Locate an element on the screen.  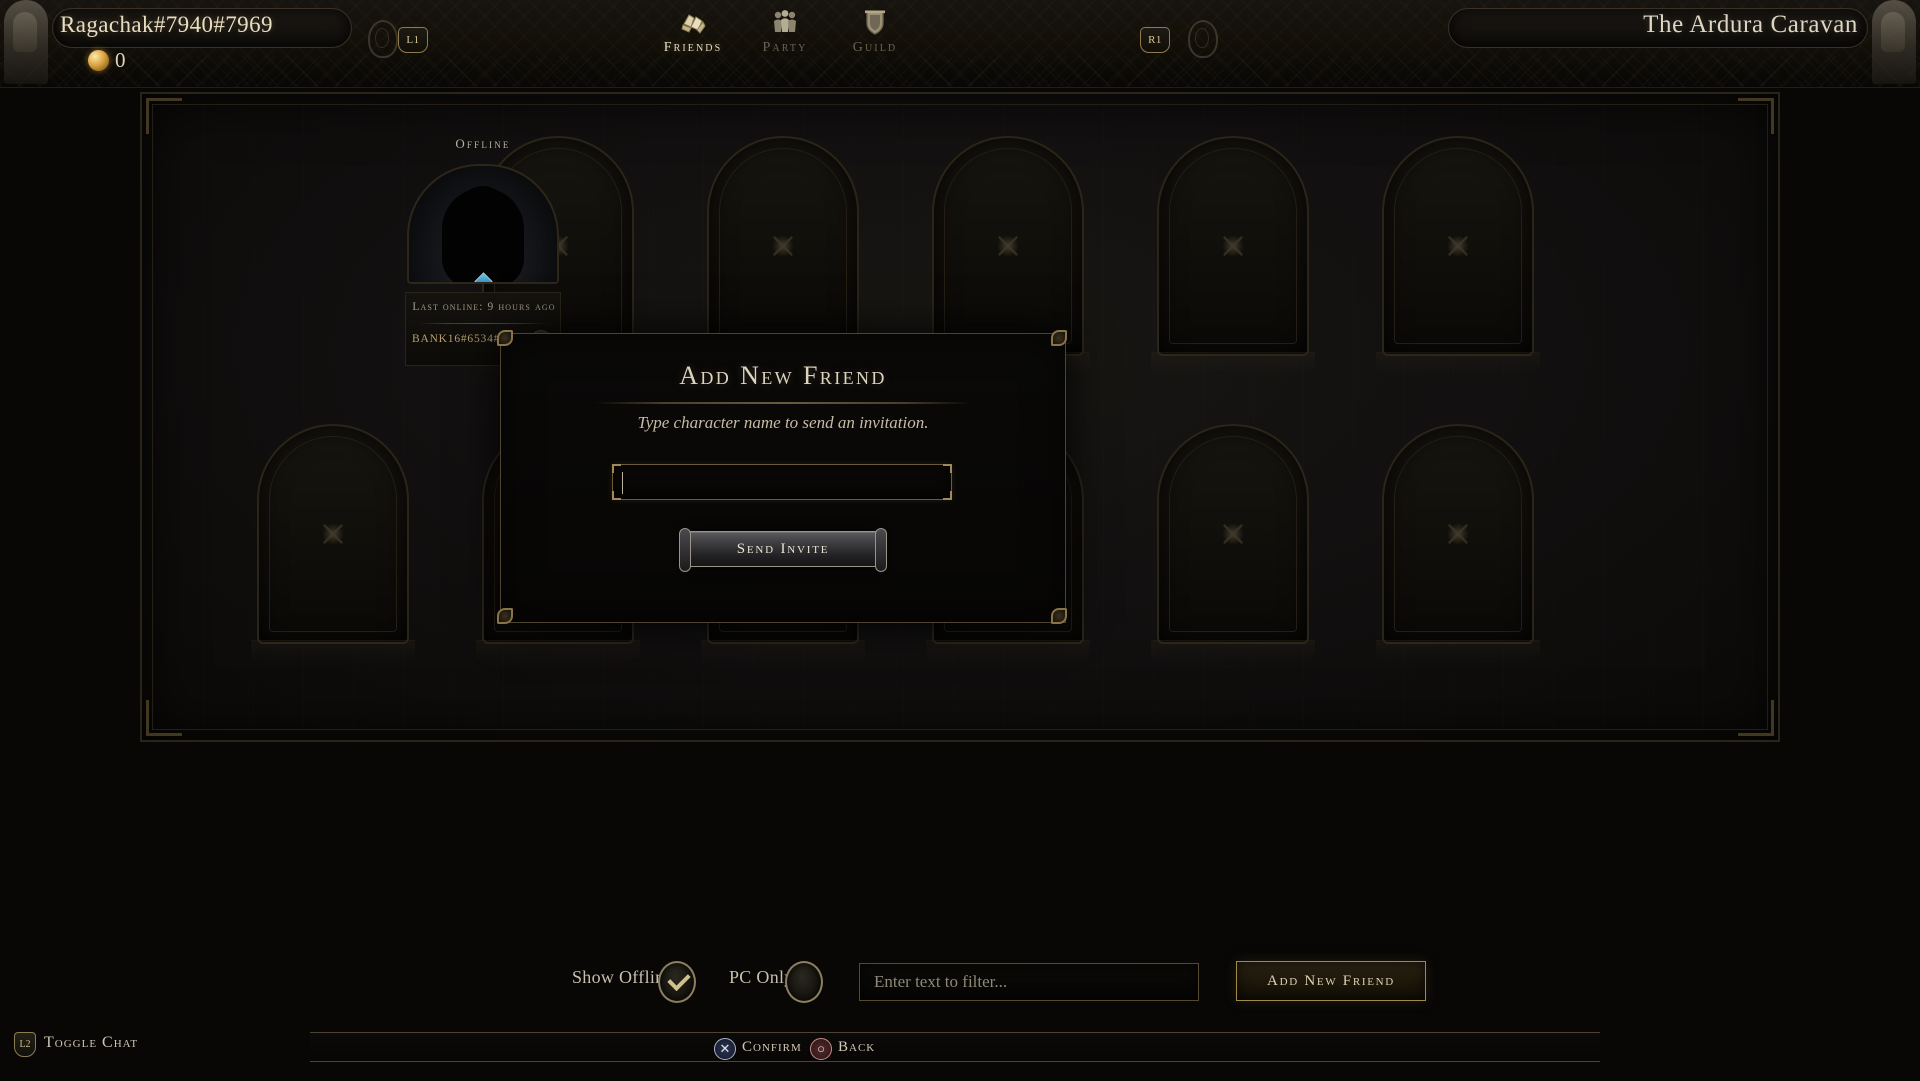
circle-button-icon: ○ is located at coordinates (821, 1049).